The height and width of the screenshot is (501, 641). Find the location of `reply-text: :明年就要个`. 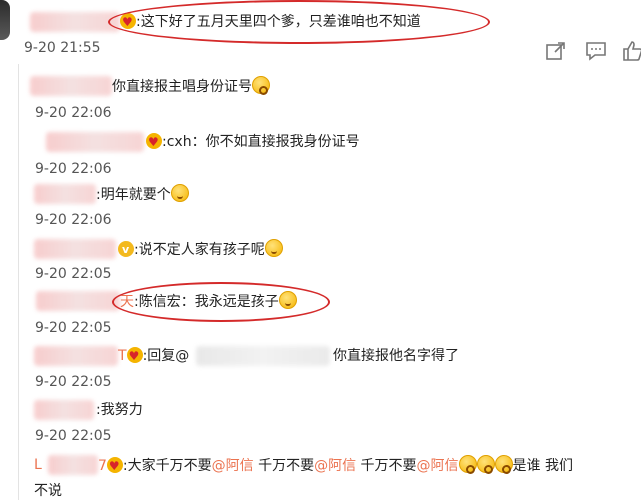

reply-text: :明年就要个 is located at coordinates (133, 195).